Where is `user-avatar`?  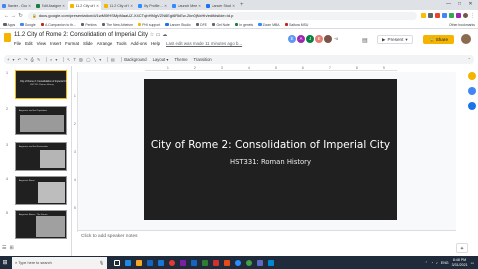 user-avatar is located at coordinates (466, 39).